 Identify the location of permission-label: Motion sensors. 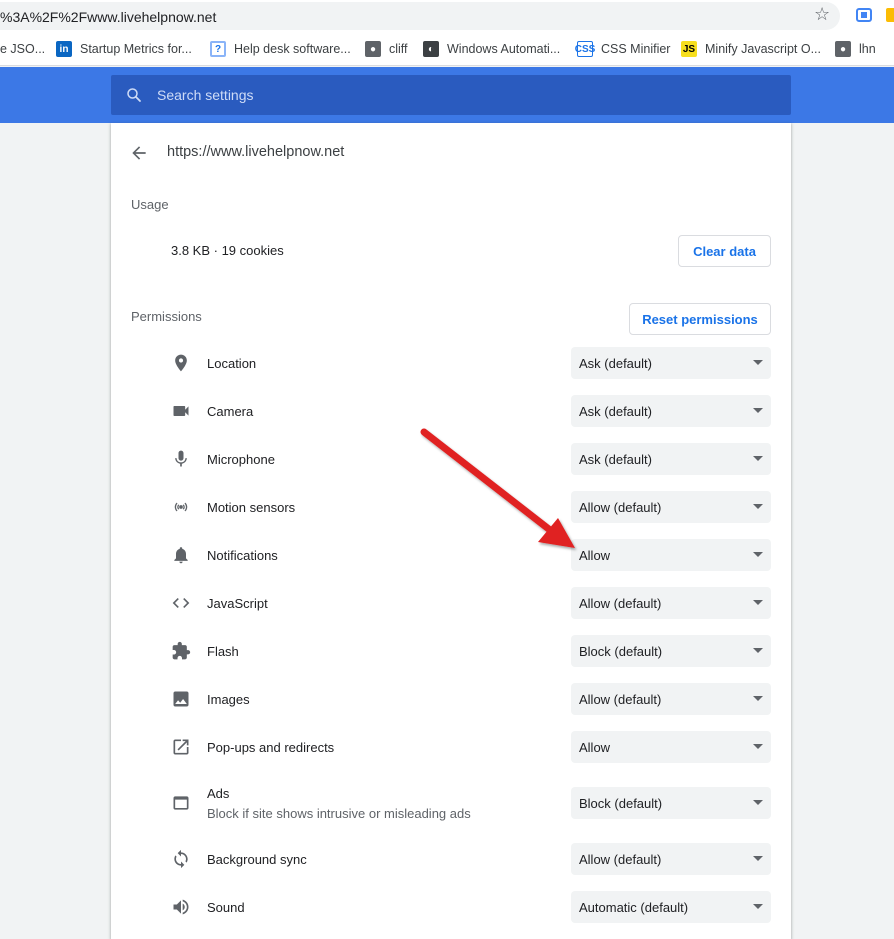
(251, 507).